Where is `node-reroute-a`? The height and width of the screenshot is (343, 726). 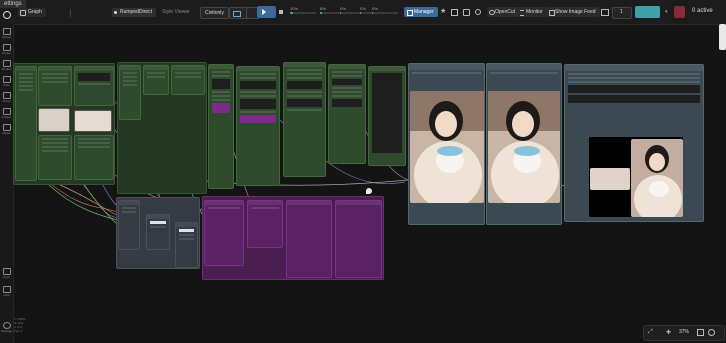 node-reroute-a is located at coordinates (129, 225).